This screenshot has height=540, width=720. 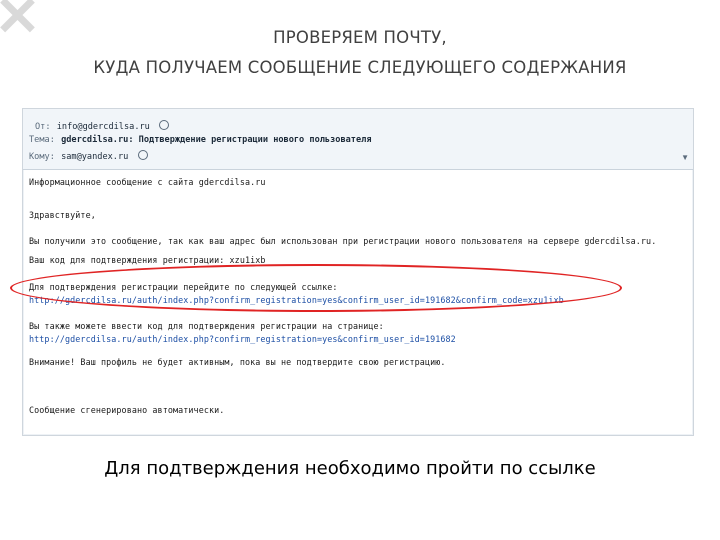 I want to click on from-address: info@gdercdilsa.ru, so click(x=103, y=127).